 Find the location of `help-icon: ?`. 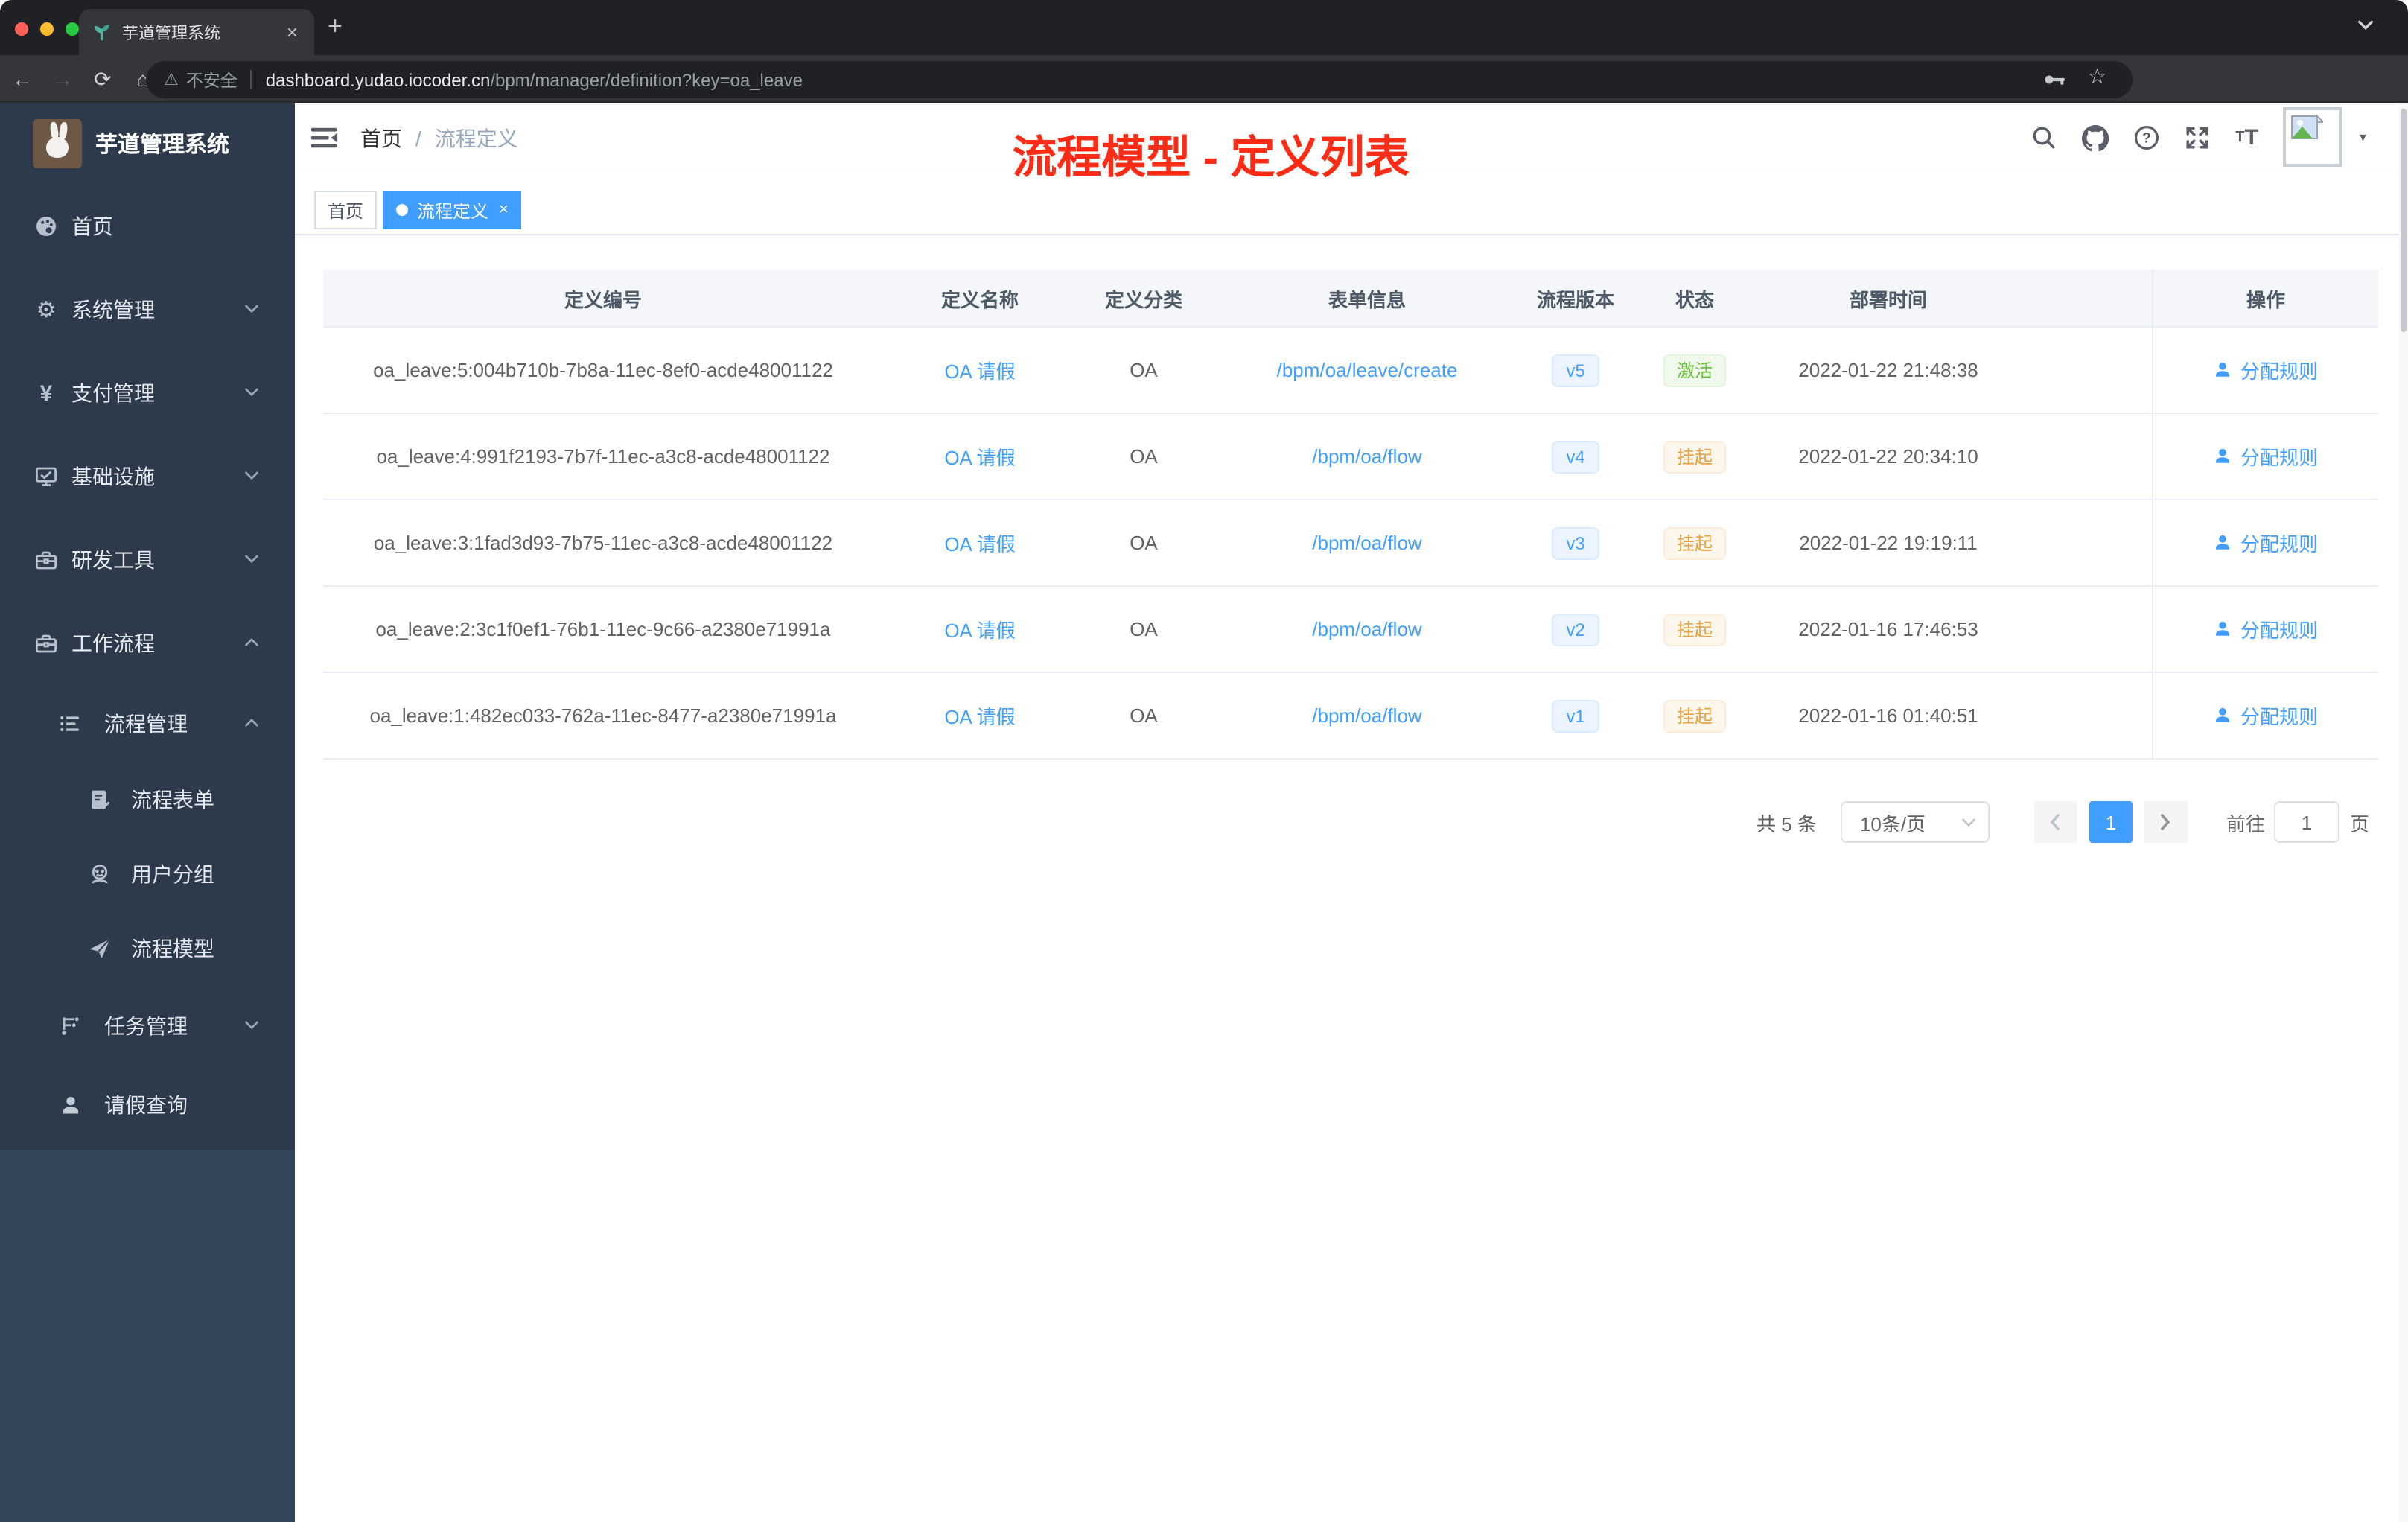

help-icon: ? is located at coordinates (2146, 137).